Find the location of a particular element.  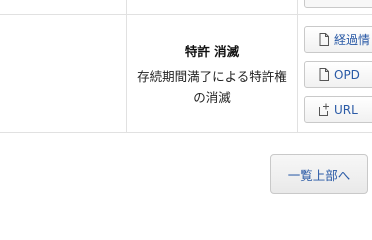

url-label: URL is located at coordinates (346, 109).